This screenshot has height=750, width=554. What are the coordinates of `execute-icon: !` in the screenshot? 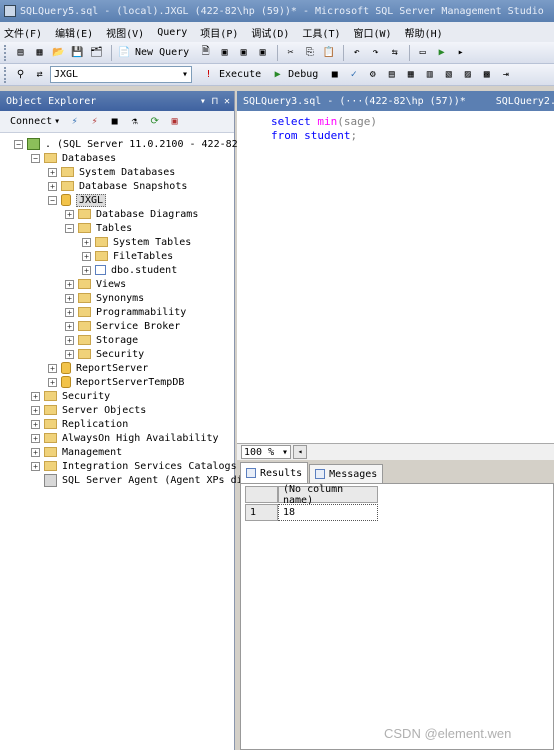 It's located at (208, 74).